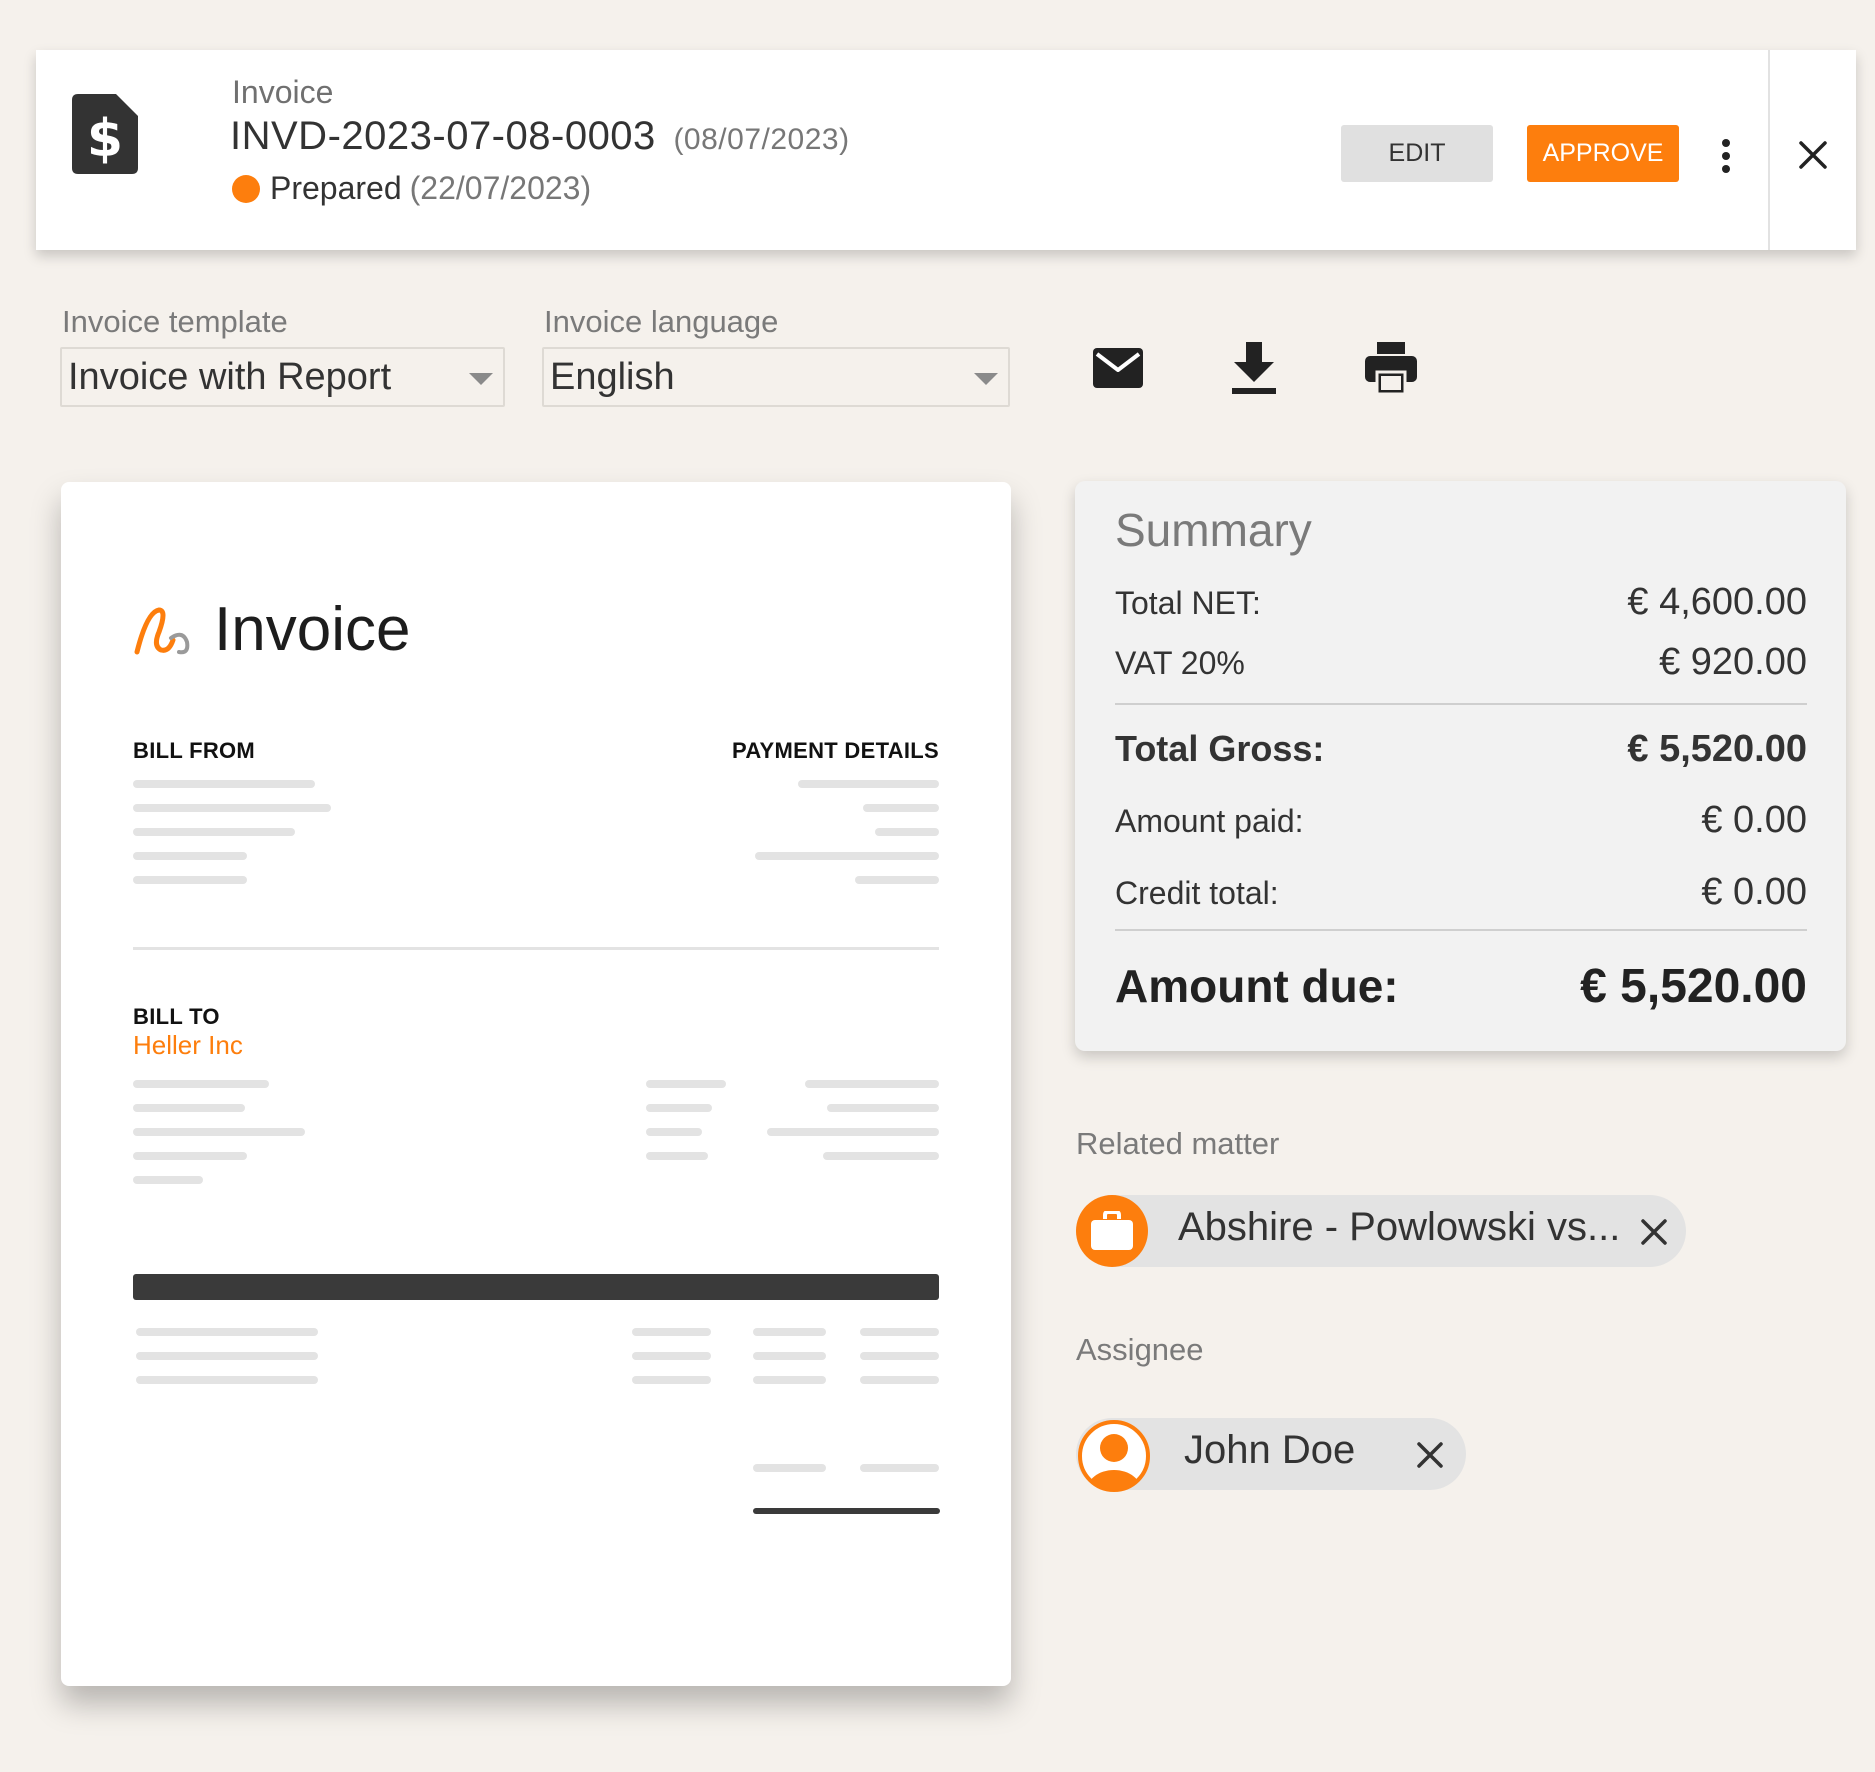 The height and width of the screenshot is (1772, 1875). What do you see at coordinates (1733, 662) in the screenshot?
I see `vat-value: € 920.00` at bounding box center [1733, 662].